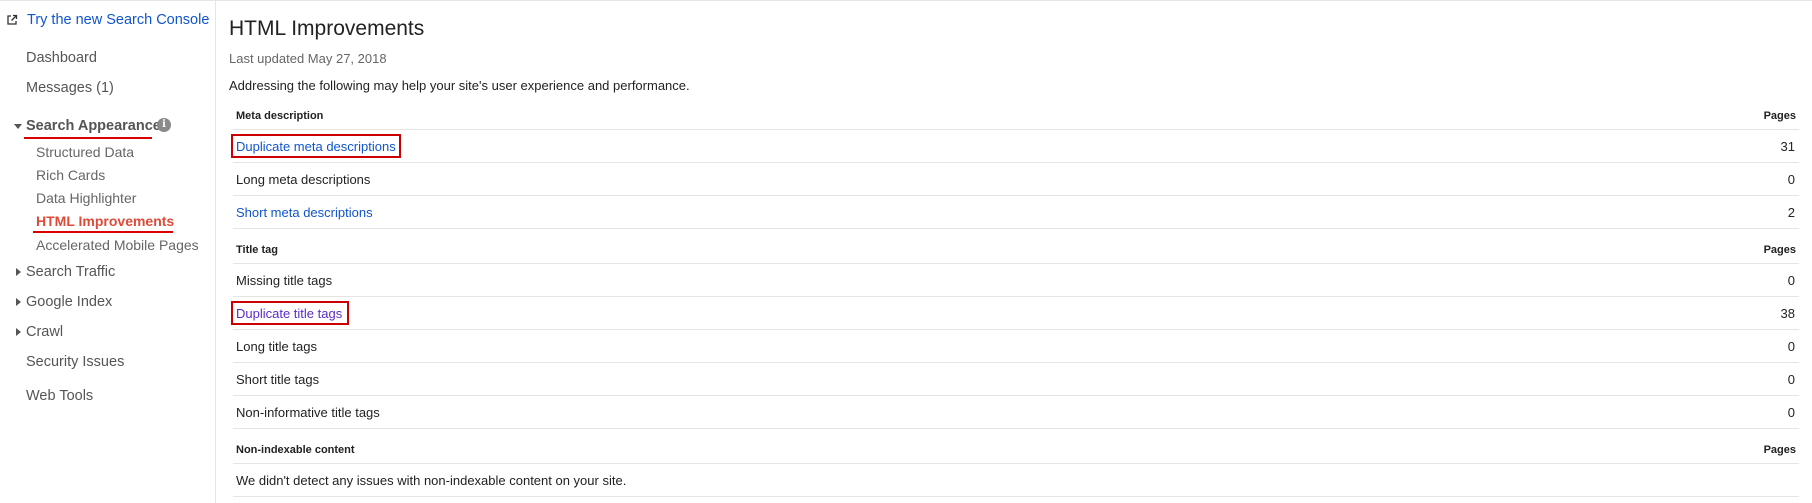  I want to click on table-row: Missing title tags 0, so click(1016, 280).